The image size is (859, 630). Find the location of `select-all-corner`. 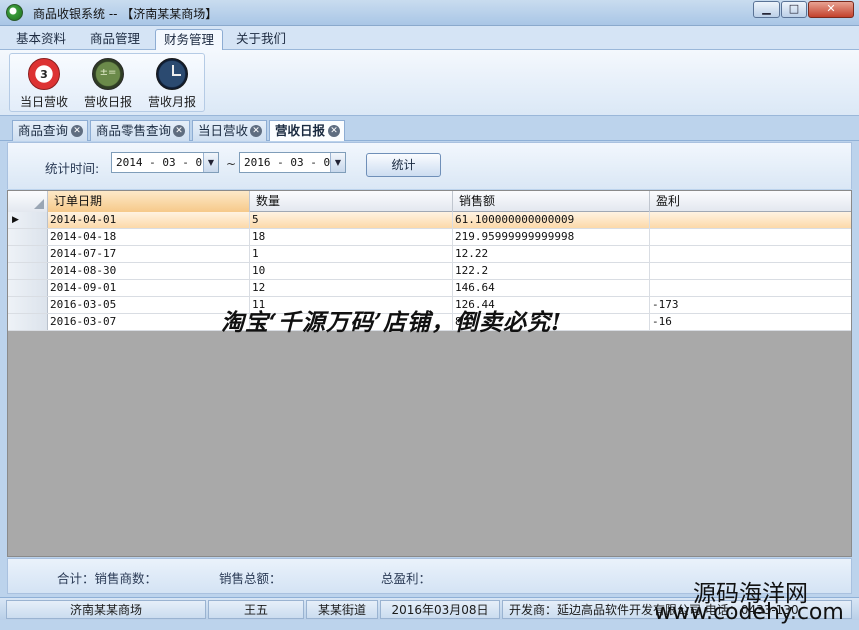

select-all-corner is located at coordinates (28, 201).